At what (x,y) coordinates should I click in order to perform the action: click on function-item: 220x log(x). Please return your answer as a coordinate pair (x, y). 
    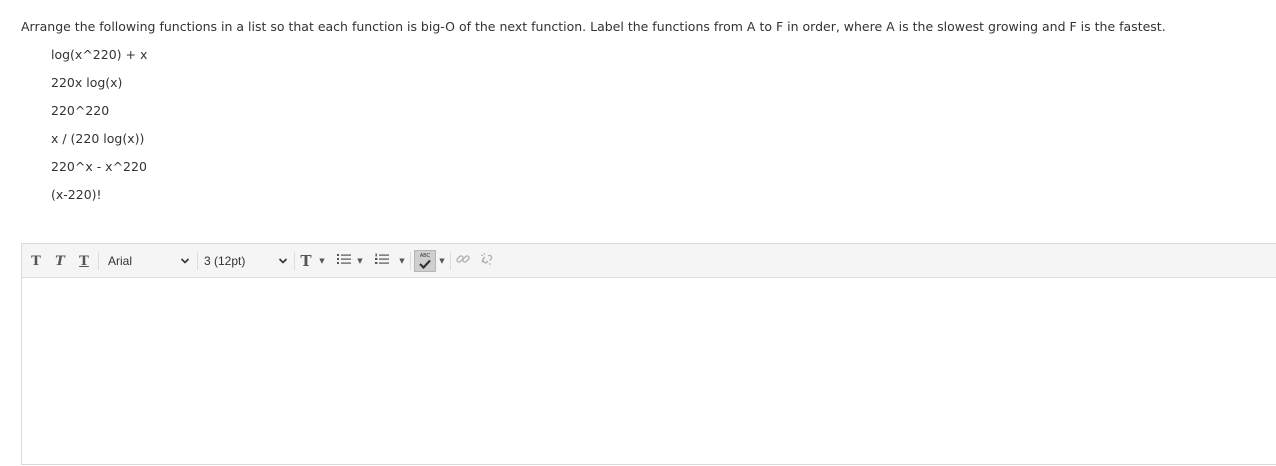
    Looking at the image, I should click on (87, 82).